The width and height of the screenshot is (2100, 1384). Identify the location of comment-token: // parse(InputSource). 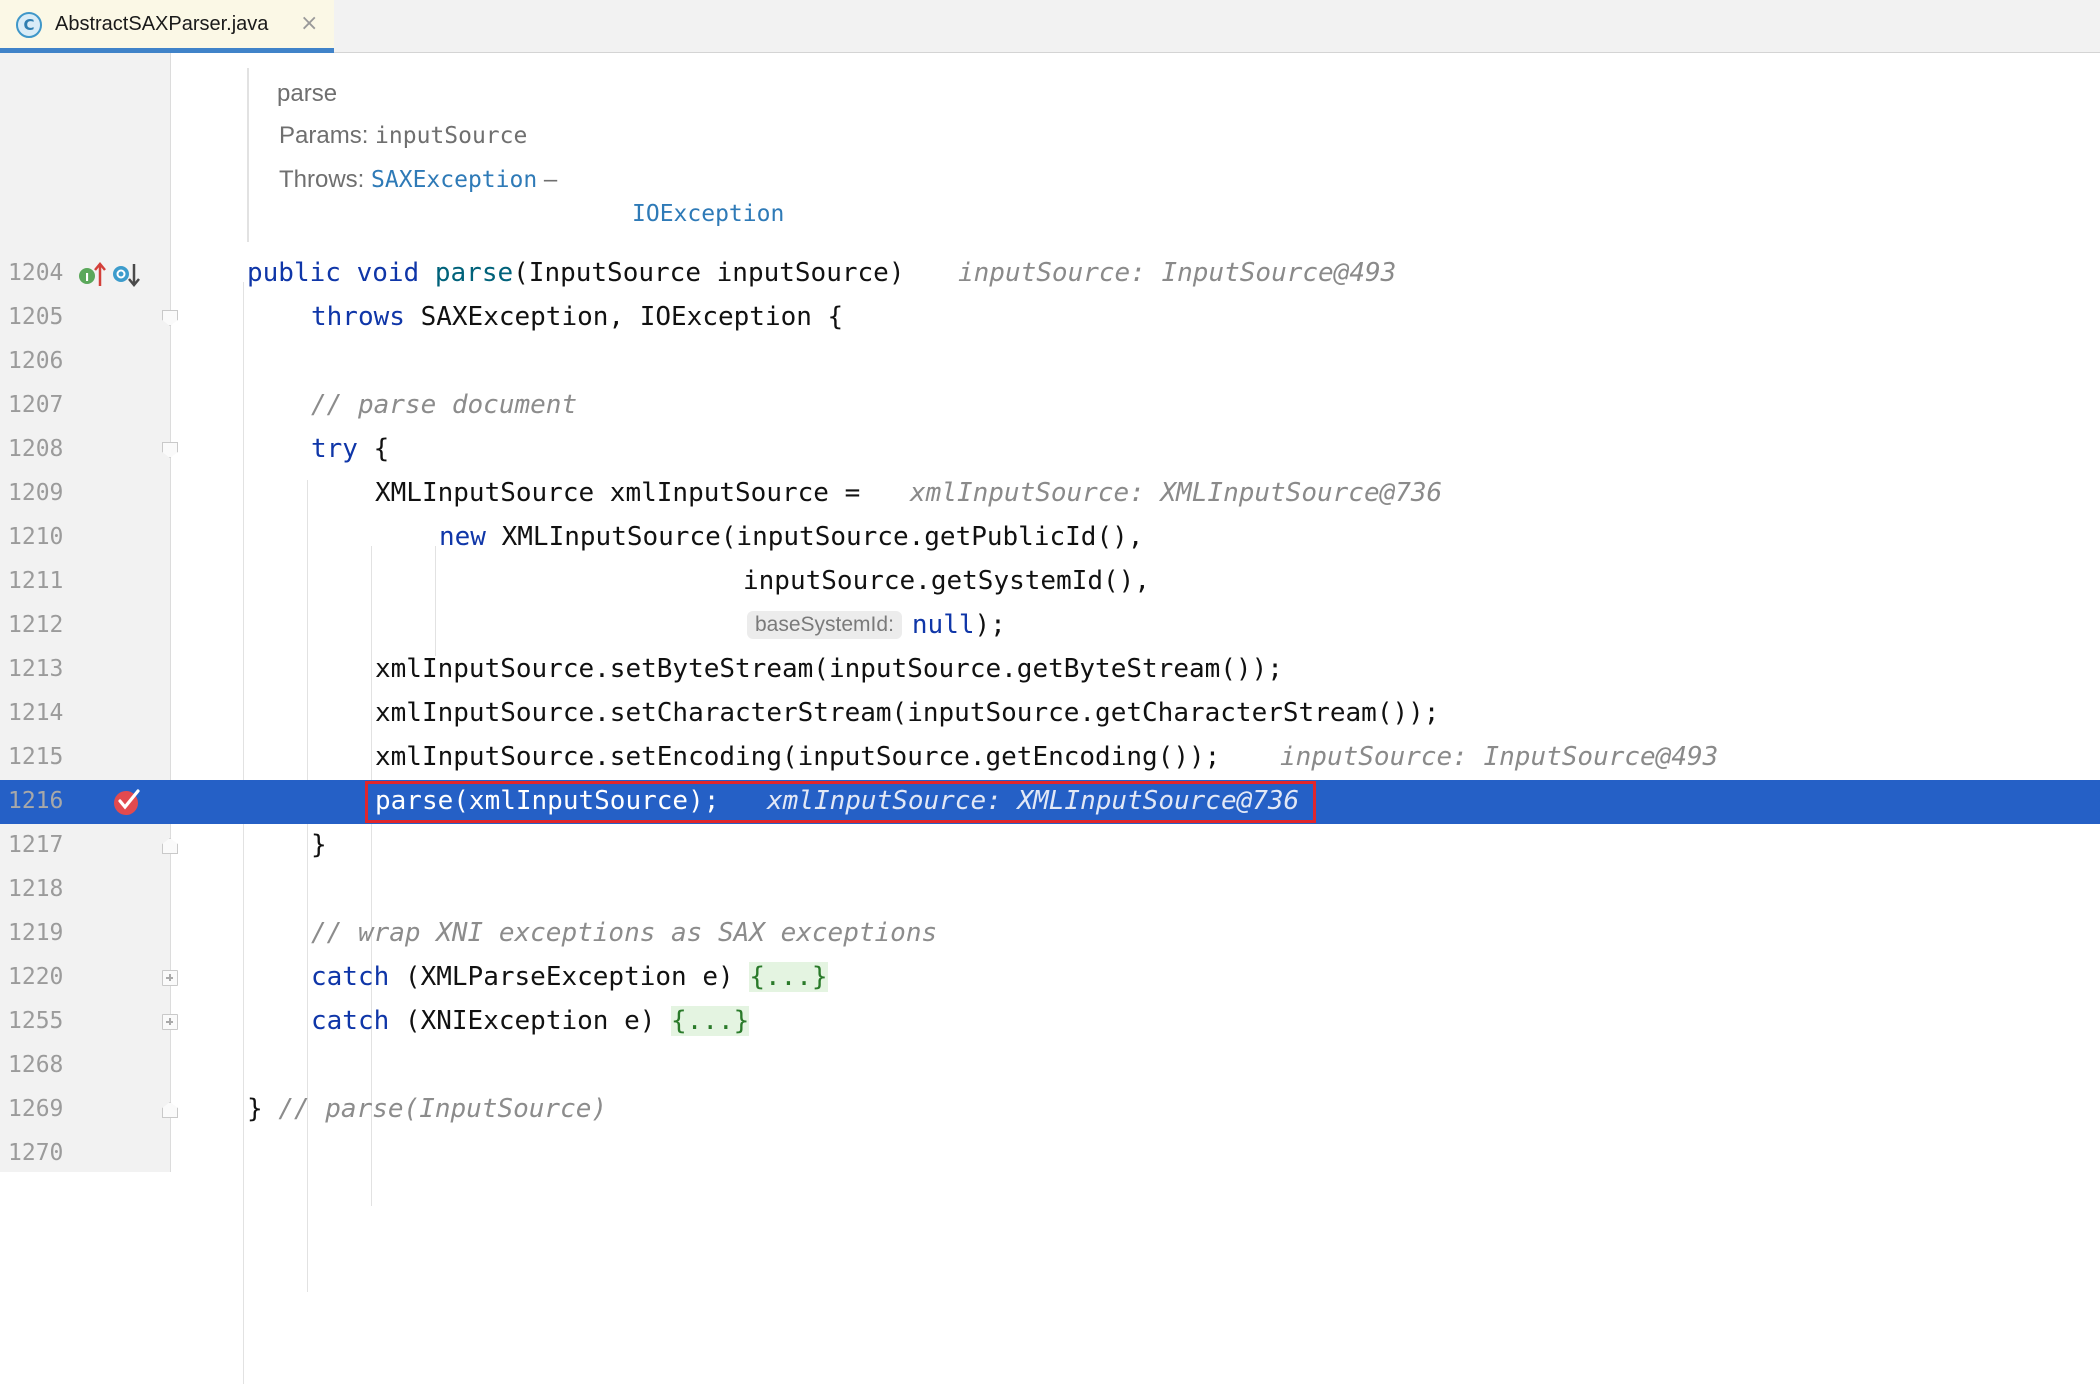
(443, 1109).